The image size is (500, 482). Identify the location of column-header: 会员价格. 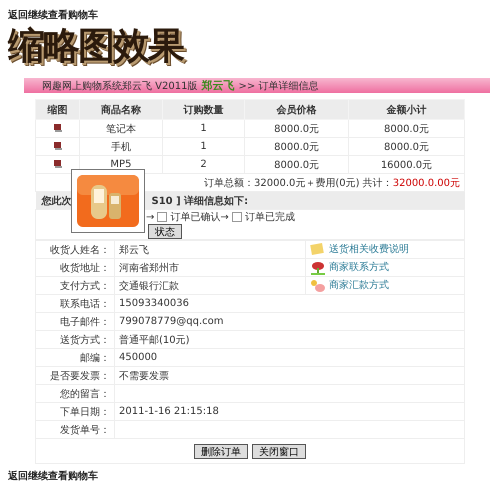
(296, 110).